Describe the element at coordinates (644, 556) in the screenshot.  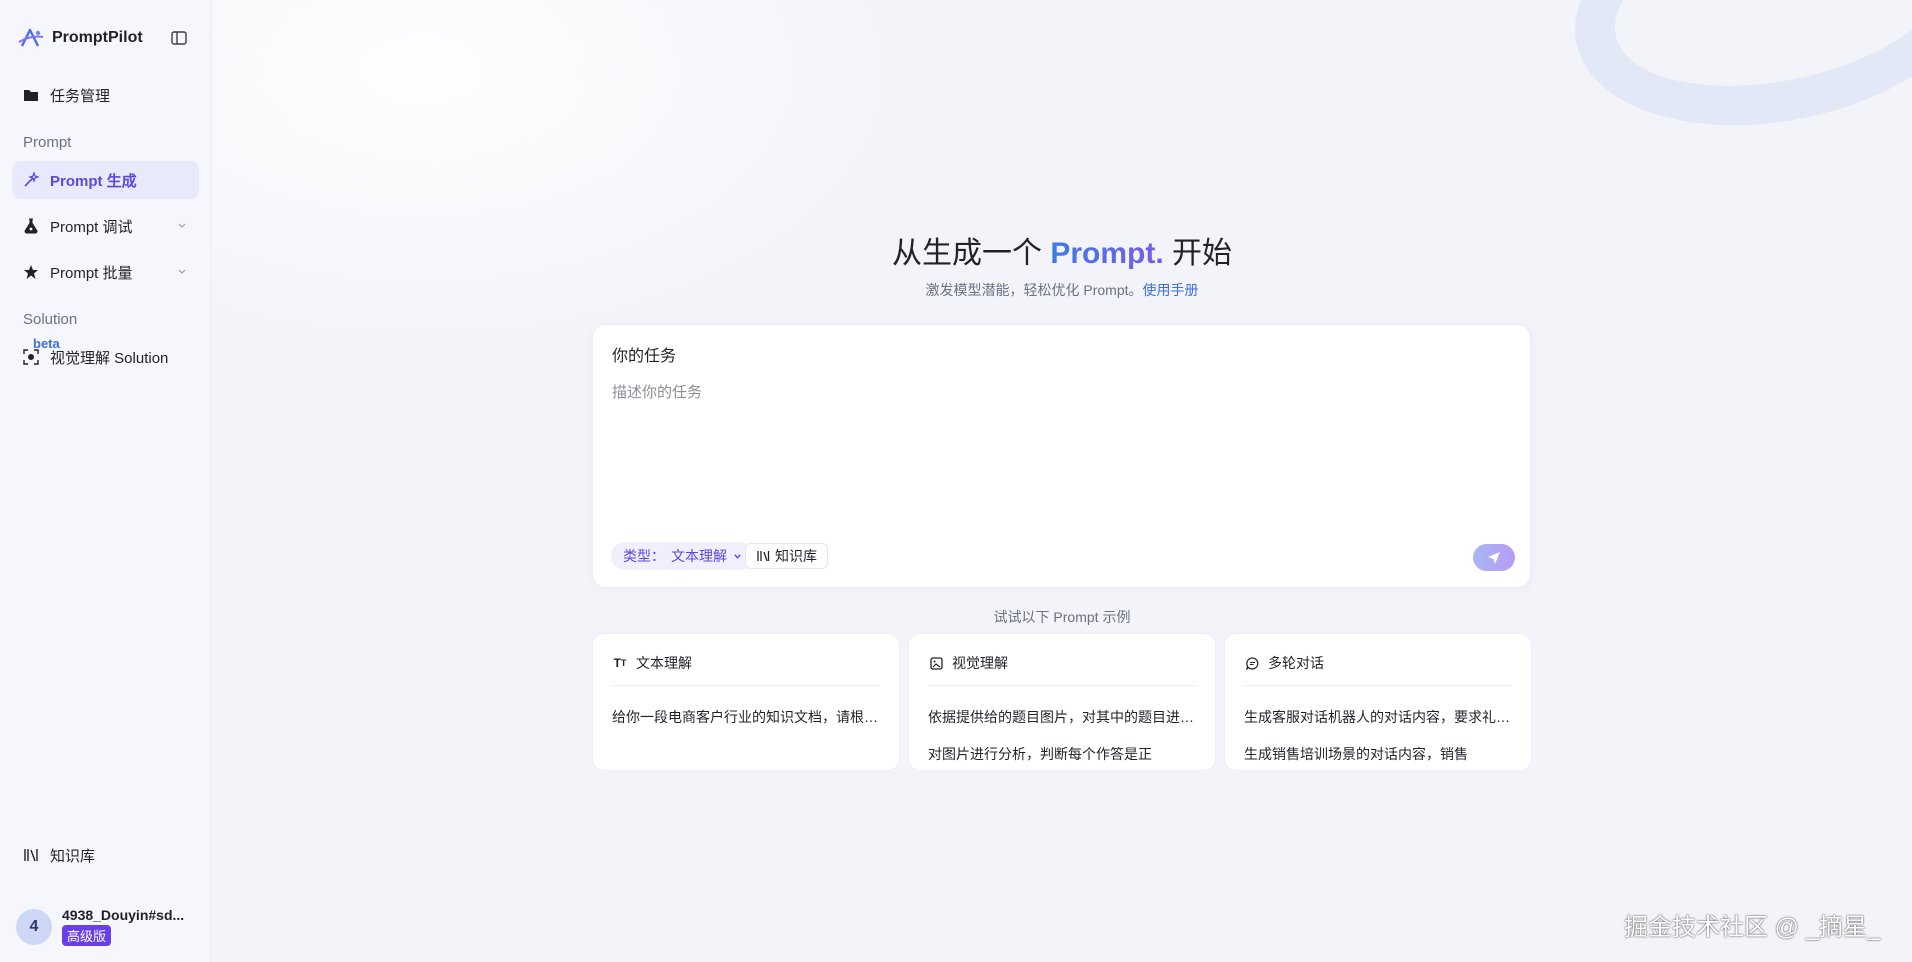
I see `type-label: 类型：` at that location.